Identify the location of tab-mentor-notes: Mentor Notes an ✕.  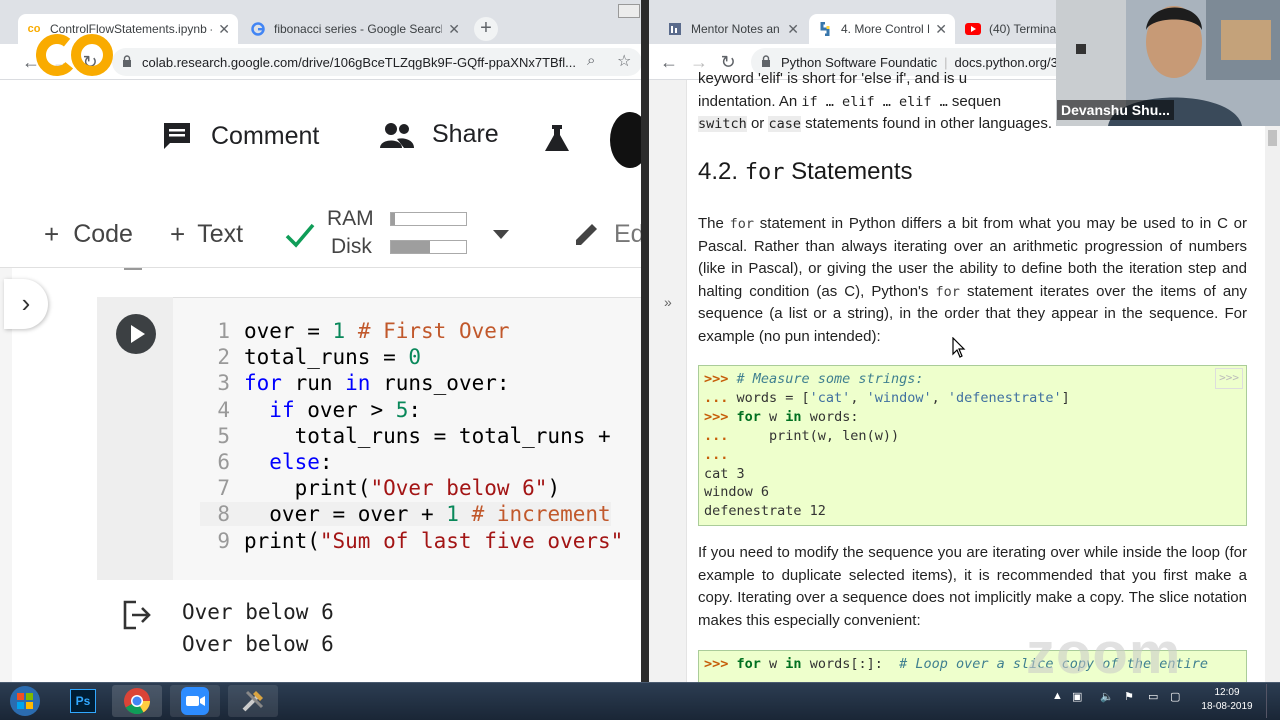
(733, 29).